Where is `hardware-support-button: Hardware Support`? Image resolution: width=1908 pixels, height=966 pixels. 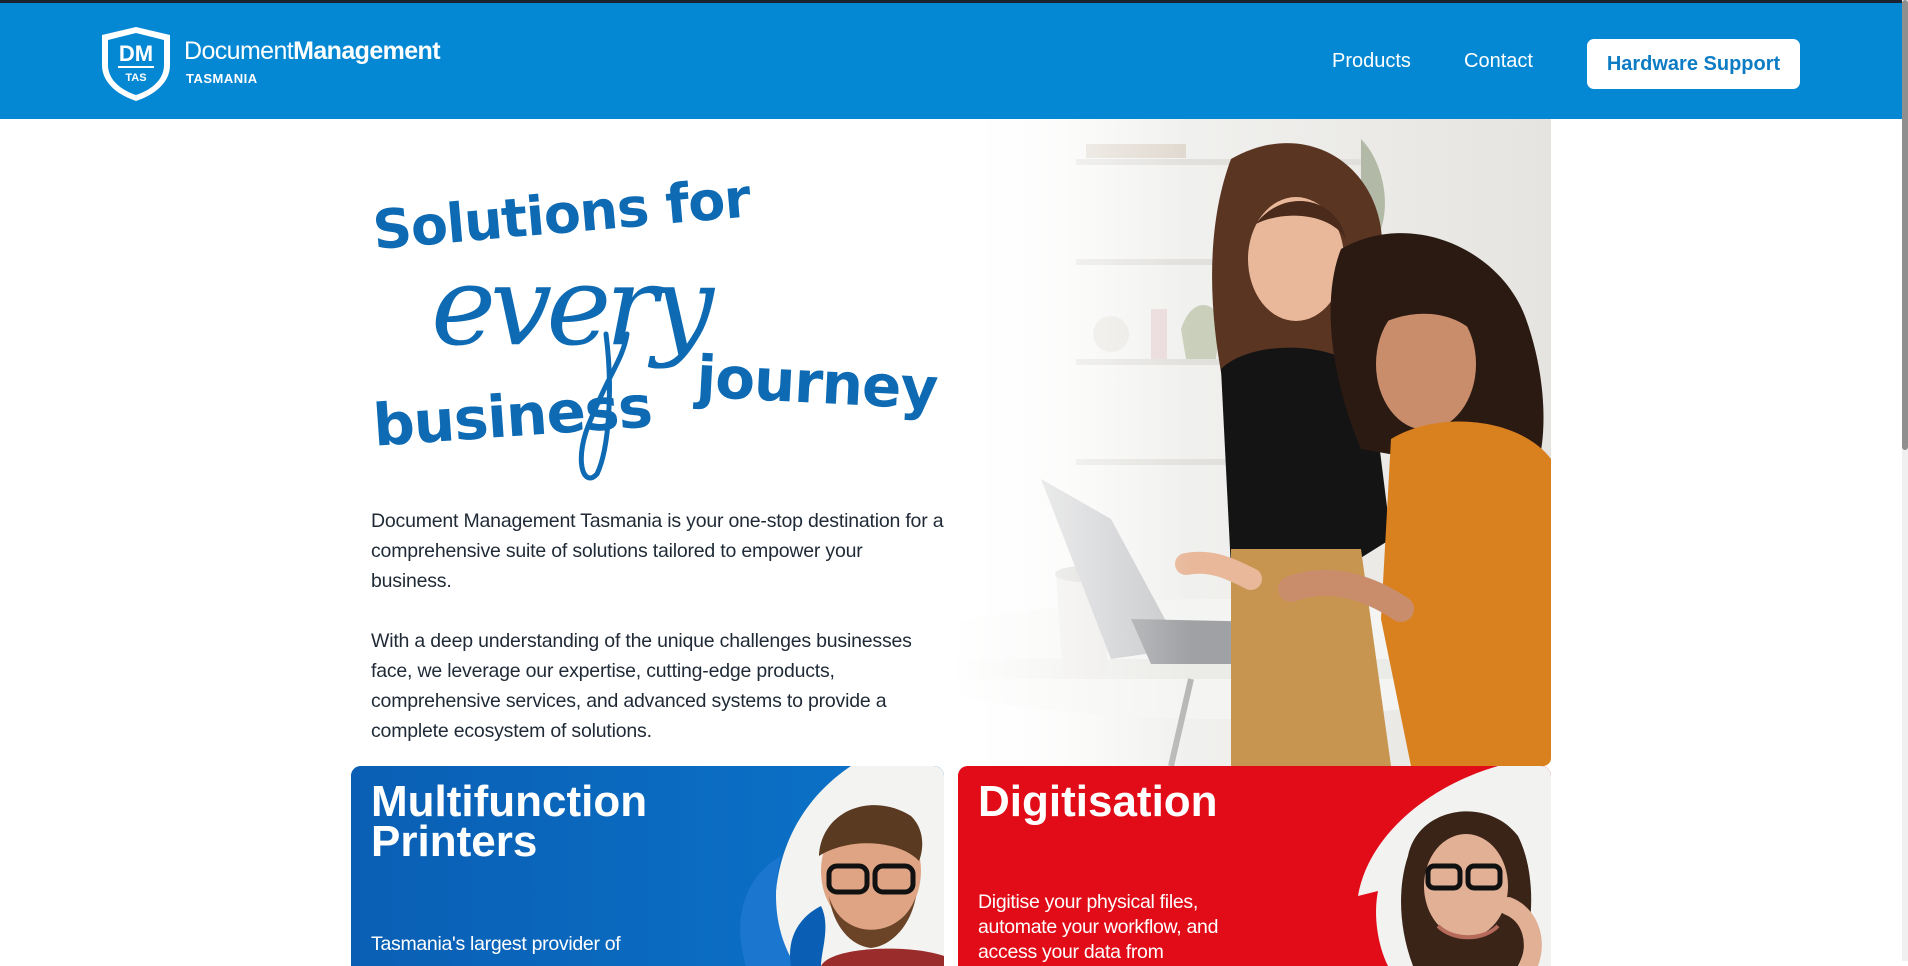
hardware-support-button: Hardware Support is located at coordinates (1693, 64).